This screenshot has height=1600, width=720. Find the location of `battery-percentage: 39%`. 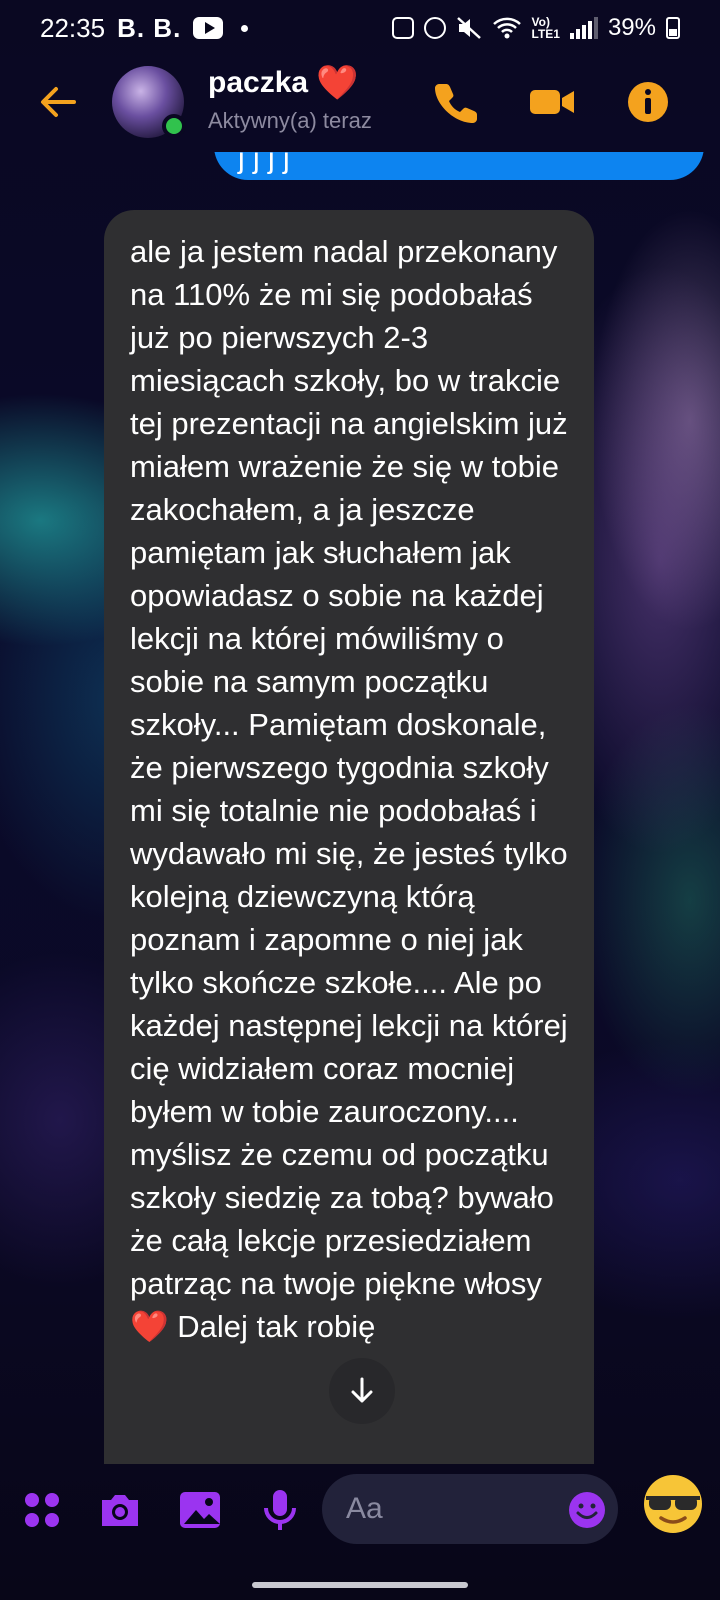

battery-percentage: 39% is located at coordinates (631, 27).